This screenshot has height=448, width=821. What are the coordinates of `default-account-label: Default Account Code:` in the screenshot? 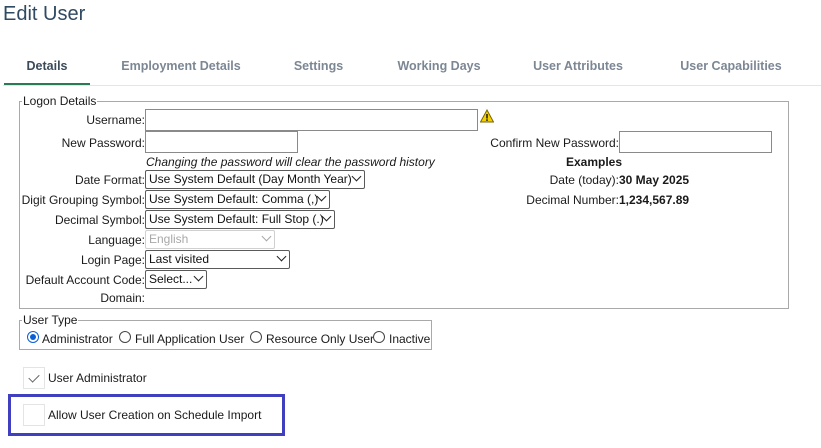 It's located at (85, 280).